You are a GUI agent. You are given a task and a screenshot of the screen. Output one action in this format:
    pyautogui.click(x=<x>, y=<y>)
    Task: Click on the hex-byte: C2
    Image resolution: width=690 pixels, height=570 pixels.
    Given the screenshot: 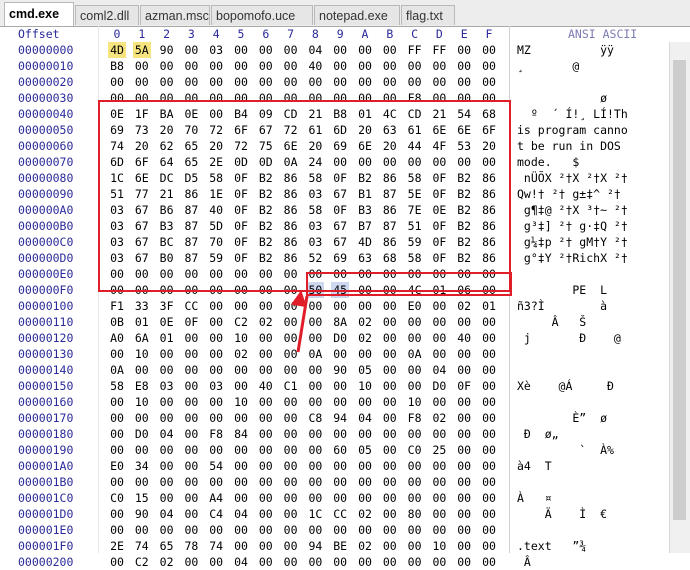 What is the action you would take?
    pyautogui.click(x=142, y=562)
    